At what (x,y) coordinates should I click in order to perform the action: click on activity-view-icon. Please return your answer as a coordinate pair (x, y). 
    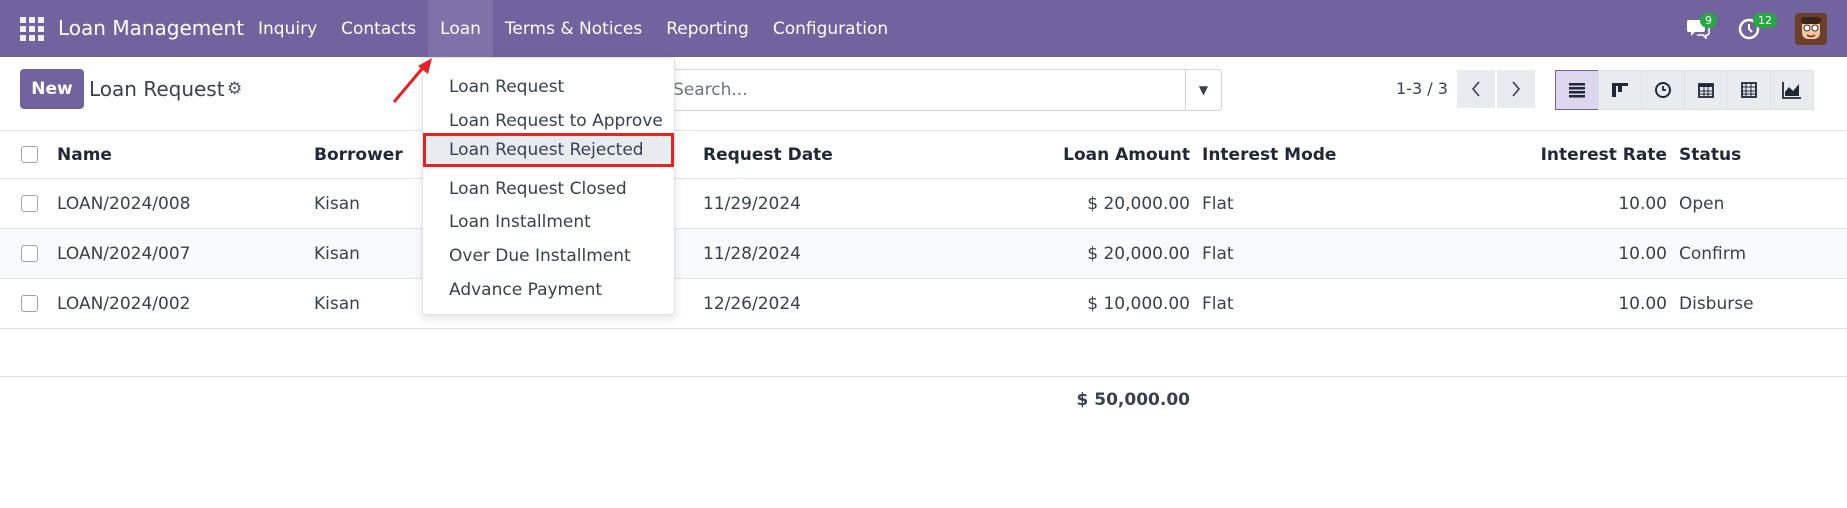
    Looking at the image, I should click on (1663, 90).